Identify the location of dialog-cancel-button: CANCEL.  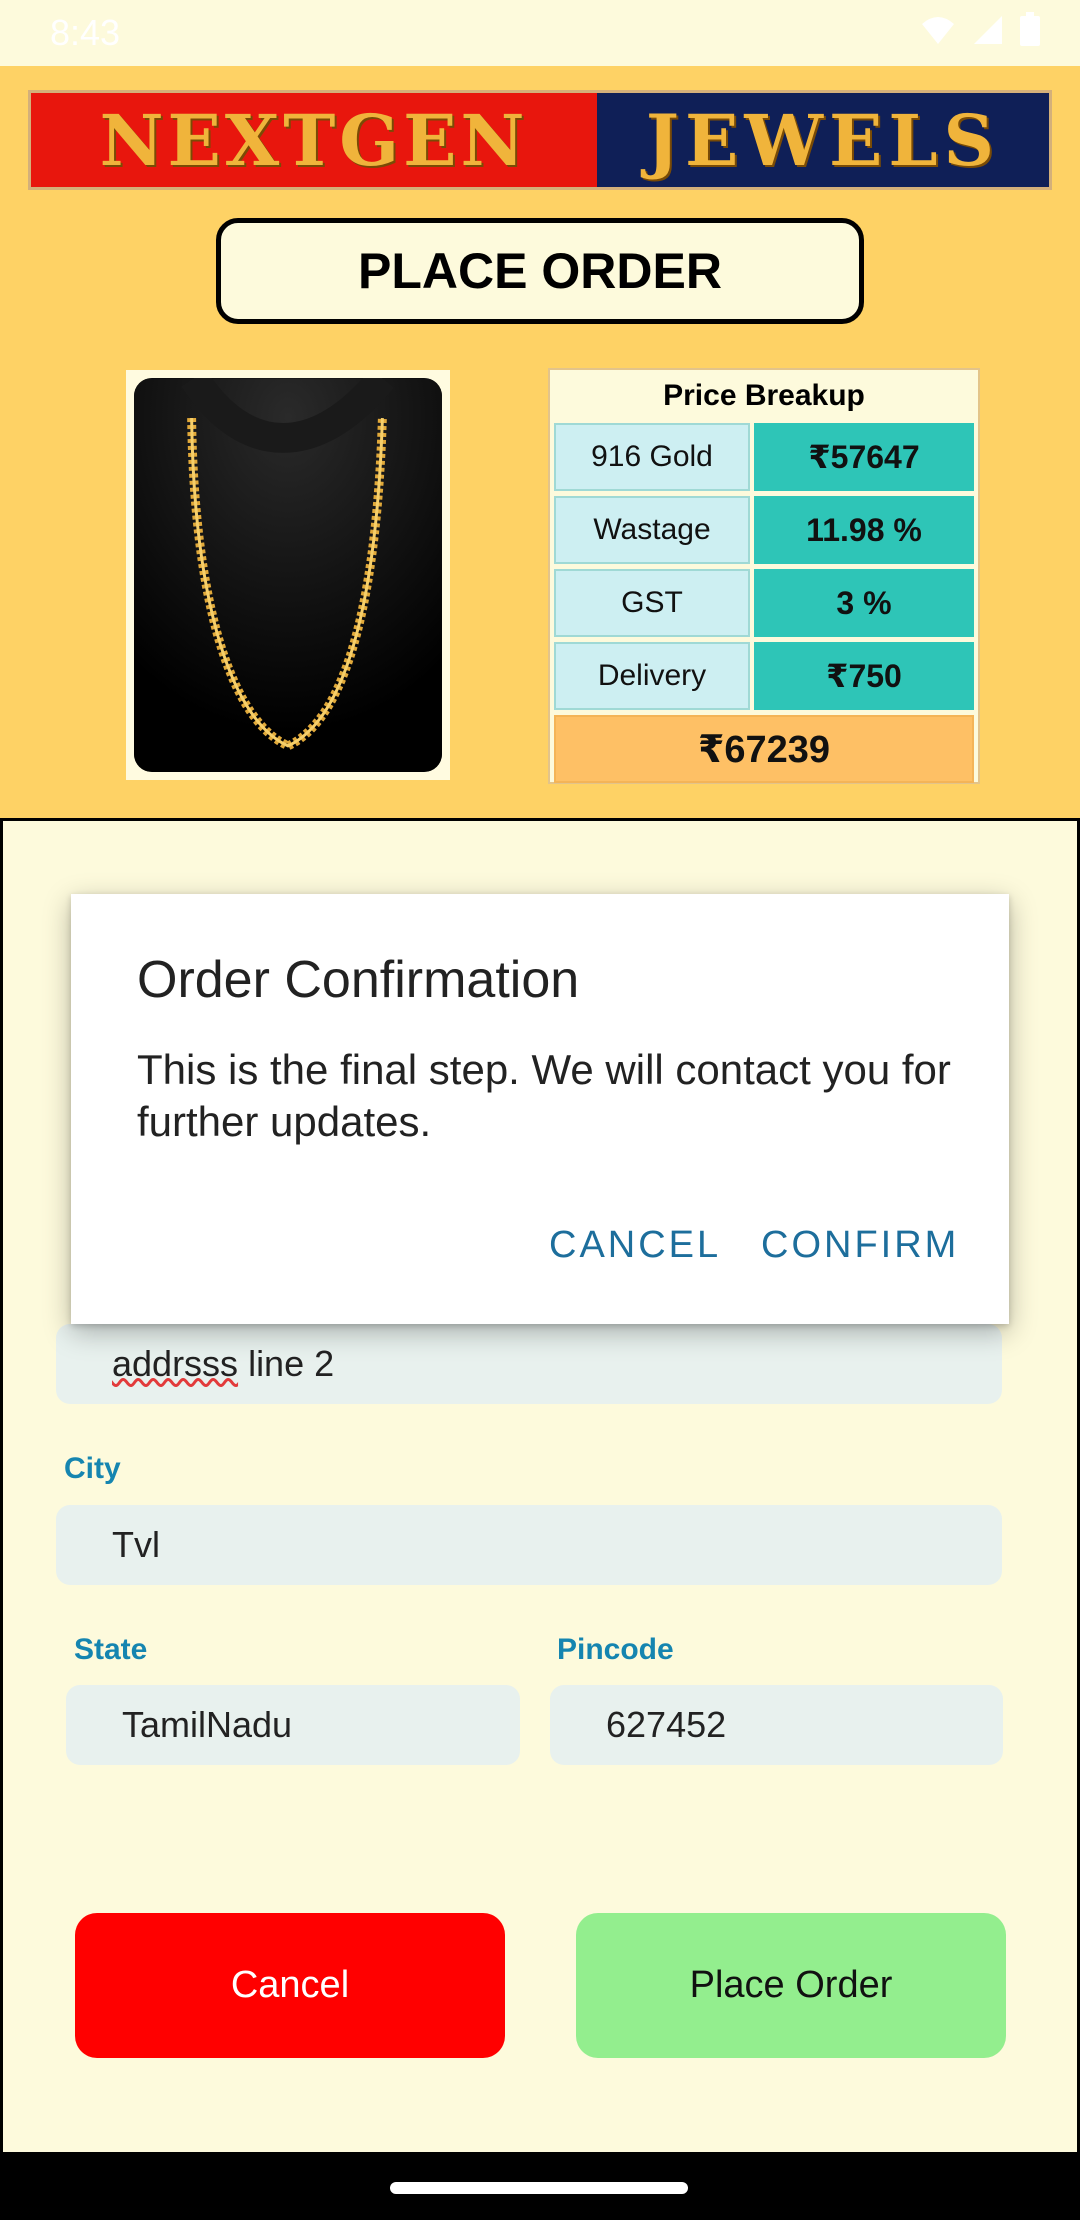
(635, 1245).